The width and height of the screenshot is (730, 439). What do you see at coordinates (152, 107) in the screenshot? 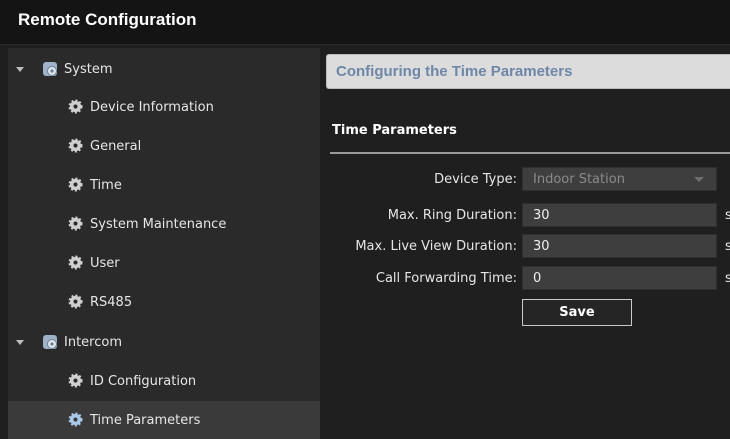
I see `sidebar-item-label: Device Information` at bounding box center [152, 107].